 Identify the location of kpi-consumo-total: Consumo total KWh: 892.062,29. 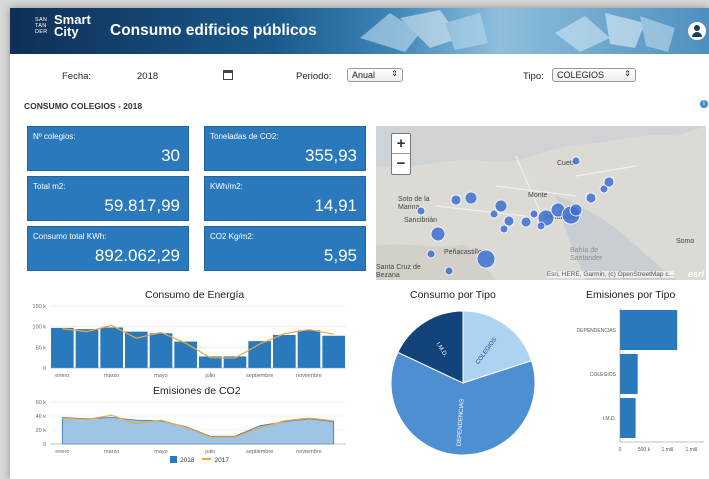
(108, 248).